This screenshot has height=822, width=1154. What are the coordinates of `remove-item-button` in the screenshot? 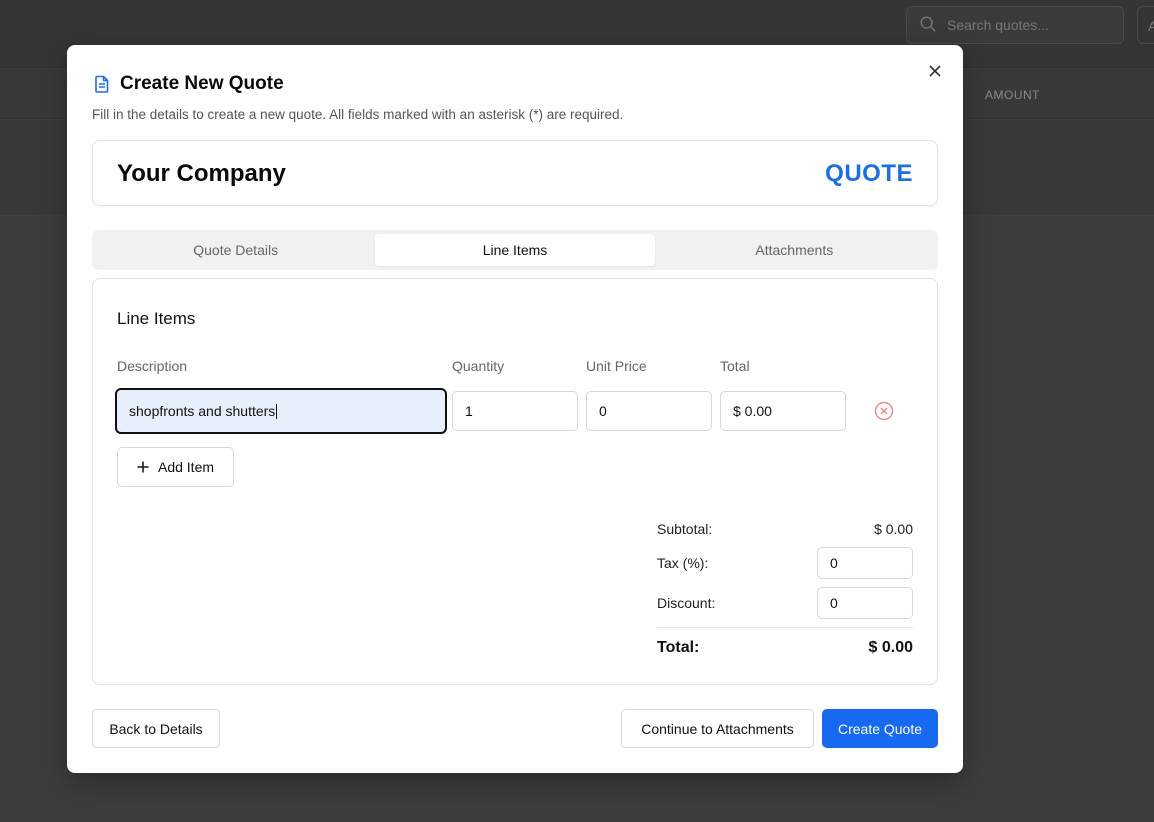 It's located at (884, 411).